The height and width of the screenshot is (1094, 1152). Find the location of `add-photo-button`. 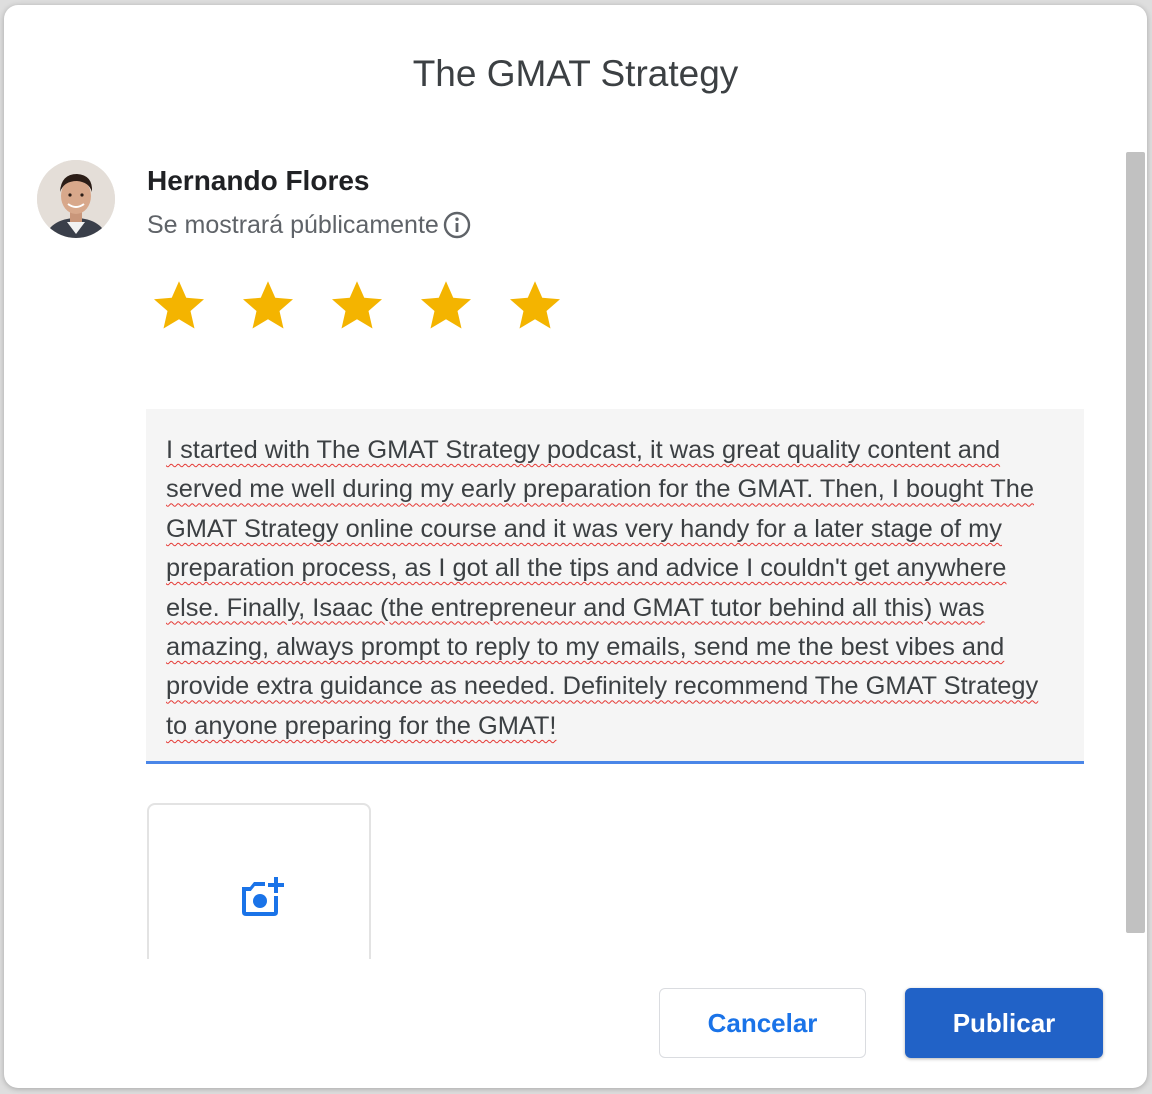

add-photo-button is located at coordinates (259, 881).